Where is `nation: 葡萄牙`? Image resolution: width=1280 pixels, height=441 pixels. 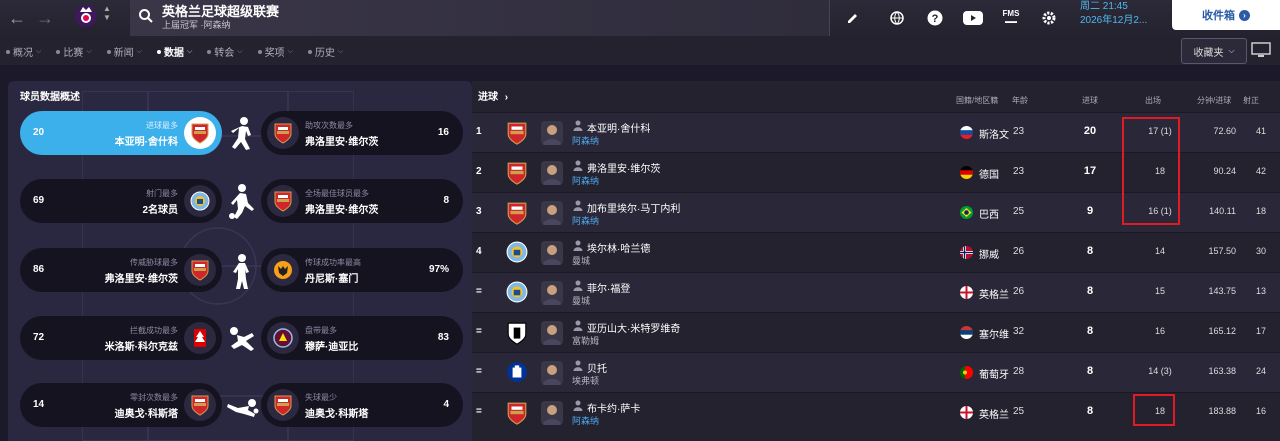 nation: 葡萄牙 is located at coordinates (994, 373).